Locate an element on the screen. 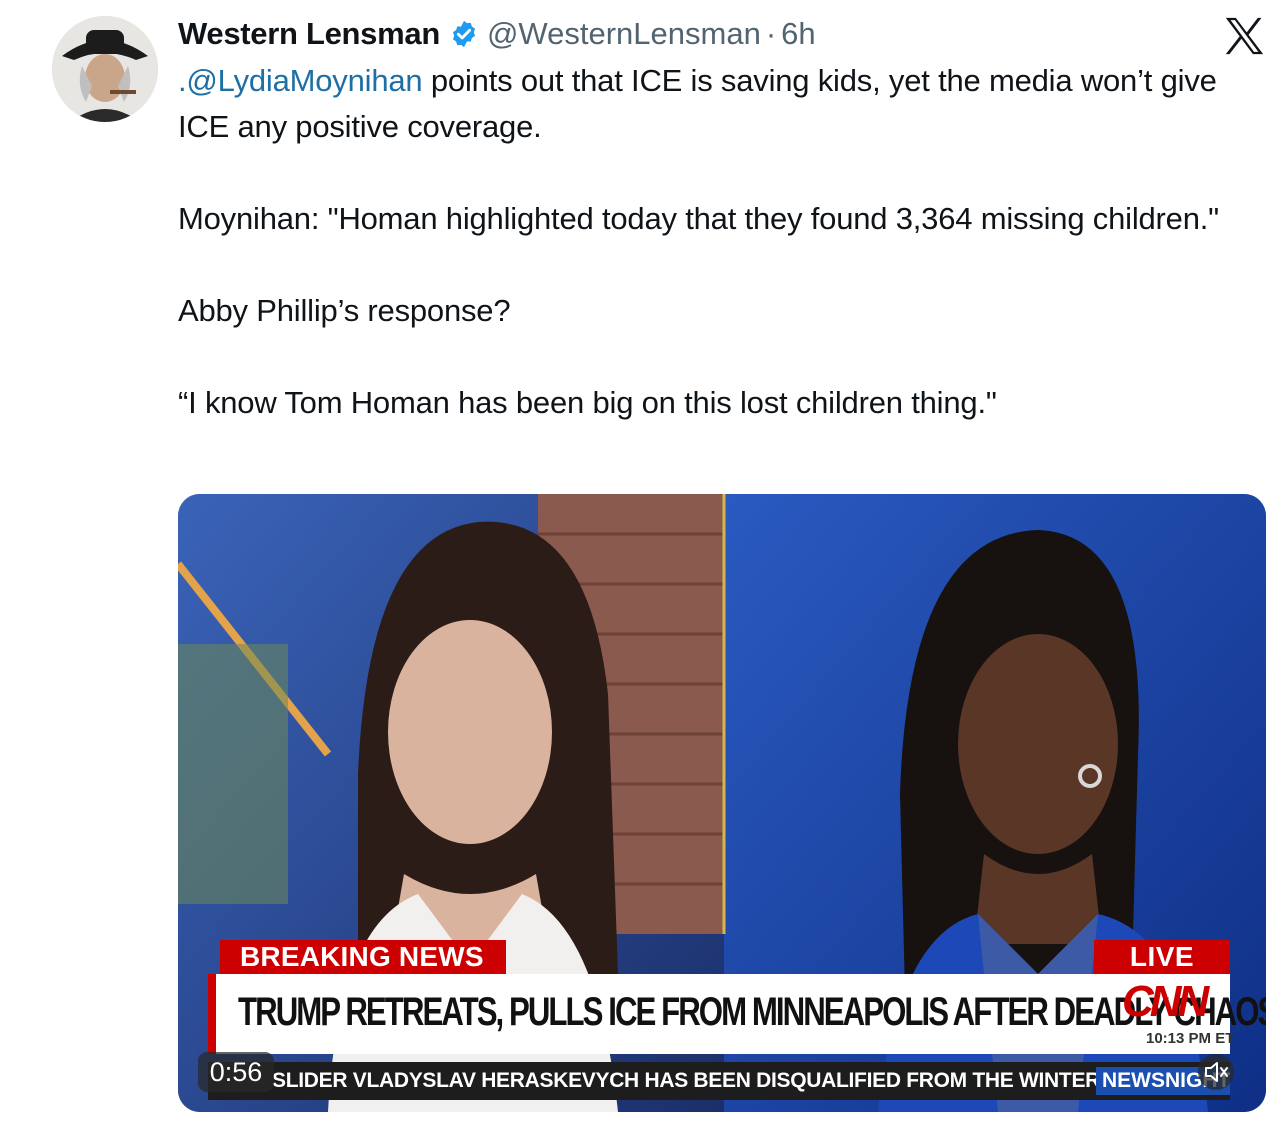 This screenshot has width=1279, height=1124. mute-button is located at coordinates (1216, 1072).